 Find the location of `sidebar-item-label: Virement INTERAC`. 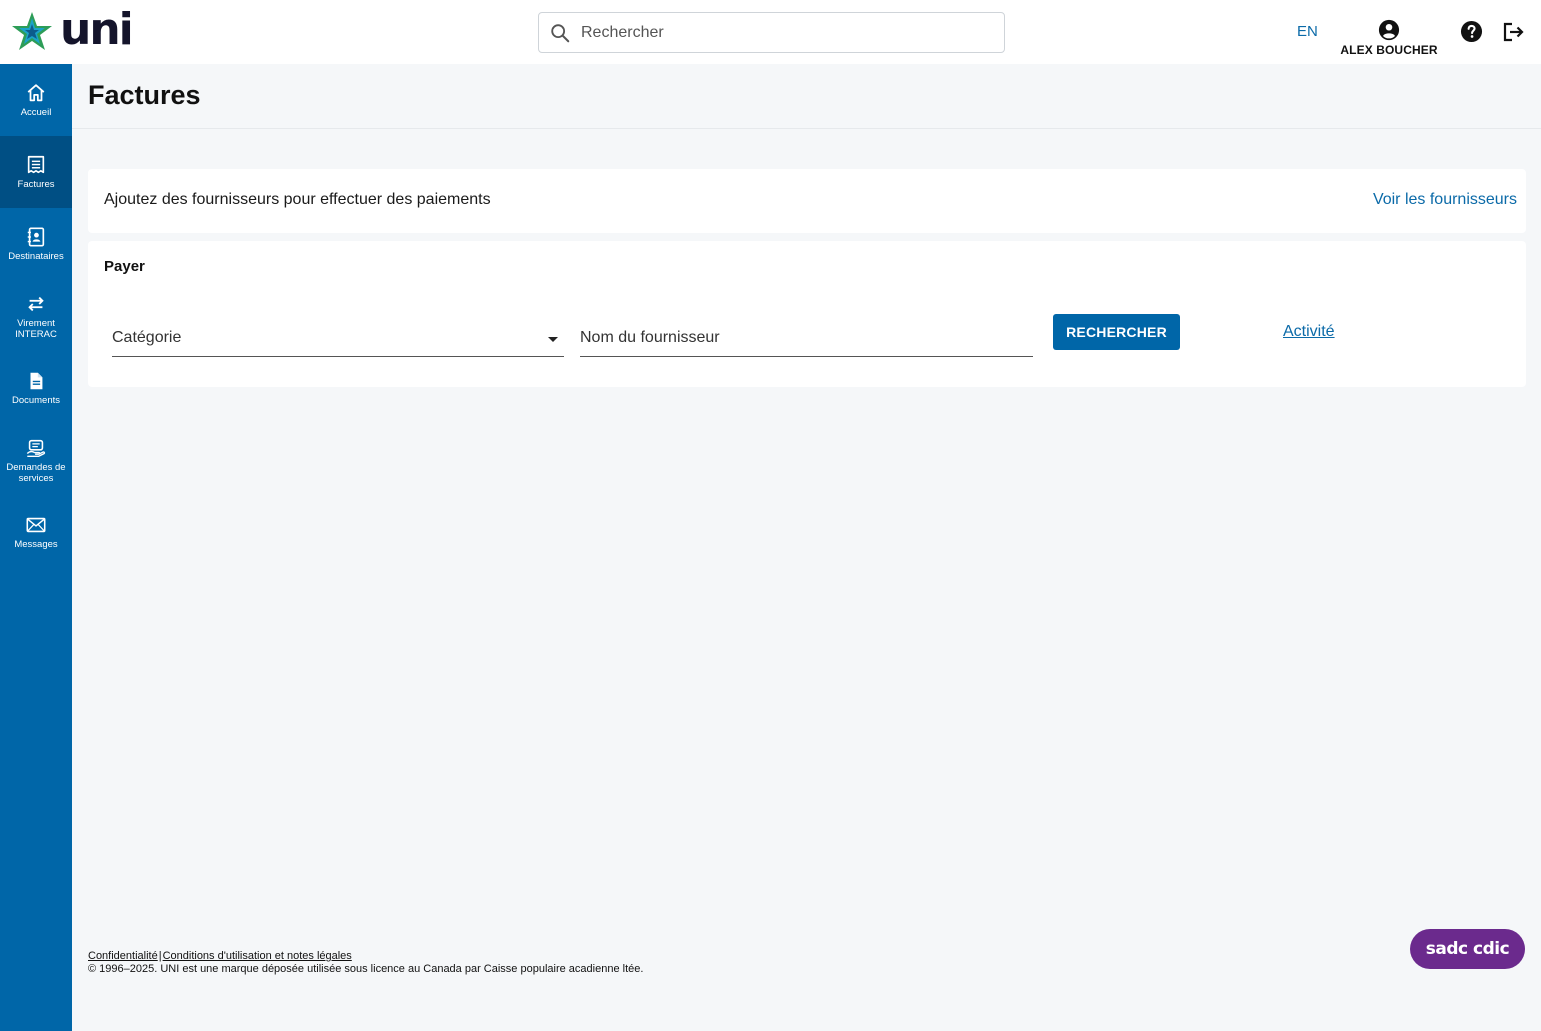

sidebar-item-label: Virement INTERAC is located at coordinates (36, 328).